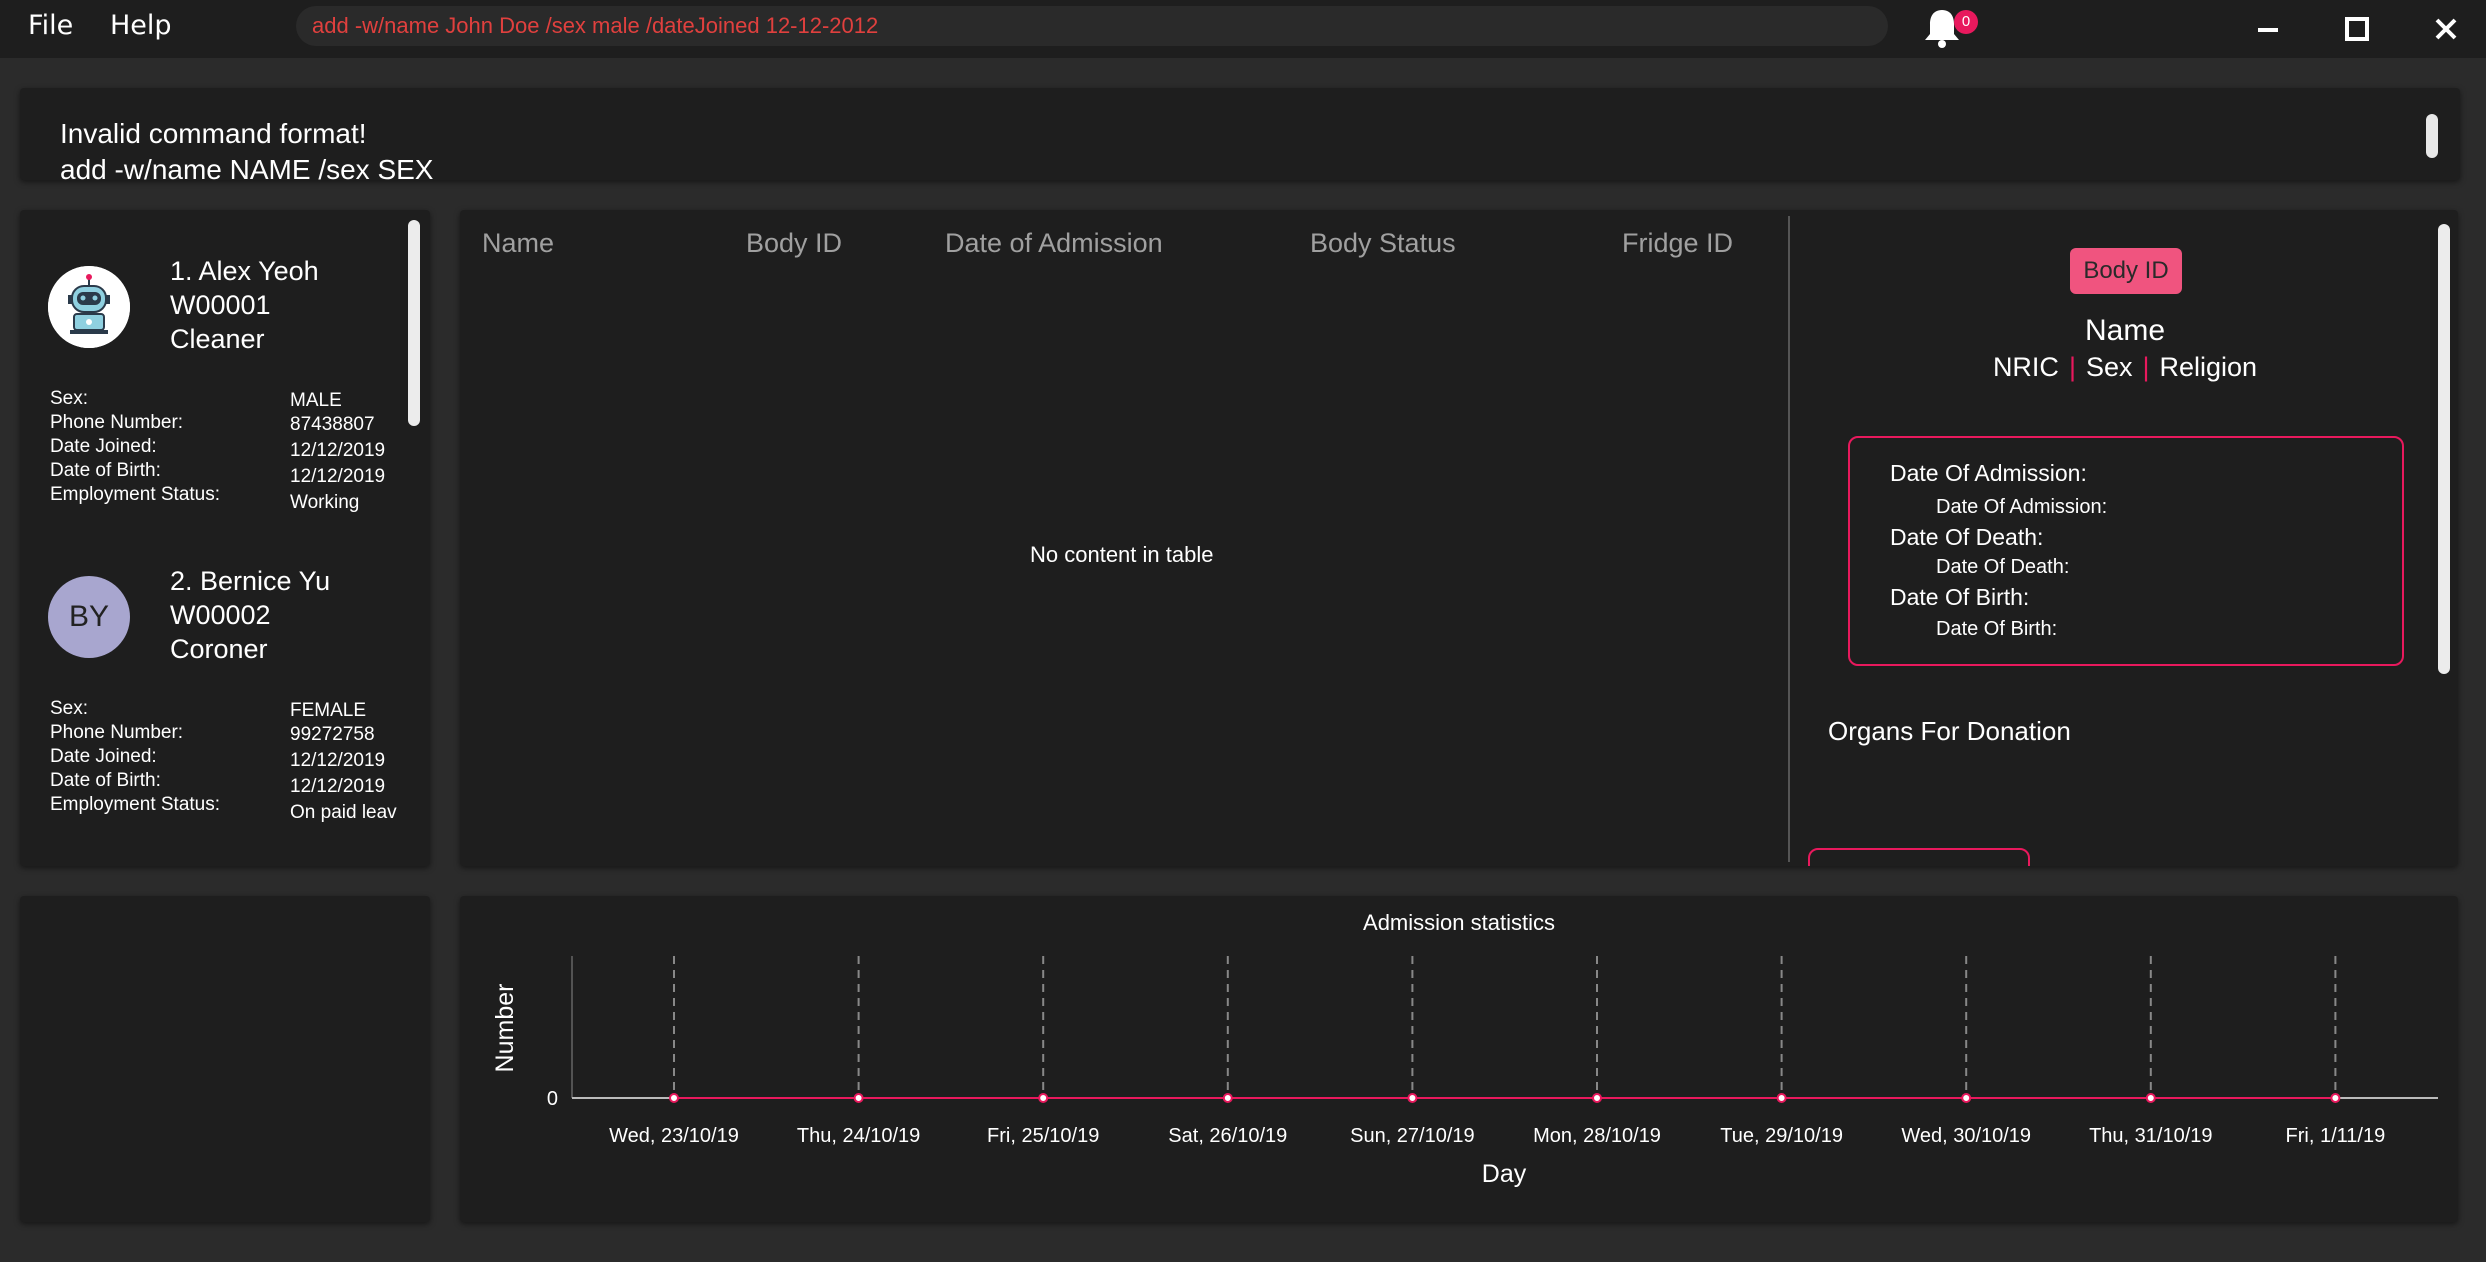 The width and height of the screenshot is (2486, 1262). Describe the element at coordinates (1597, 1136) in the screenshot. I see `x-tick-label: Mon, 28/10/19` at that location.